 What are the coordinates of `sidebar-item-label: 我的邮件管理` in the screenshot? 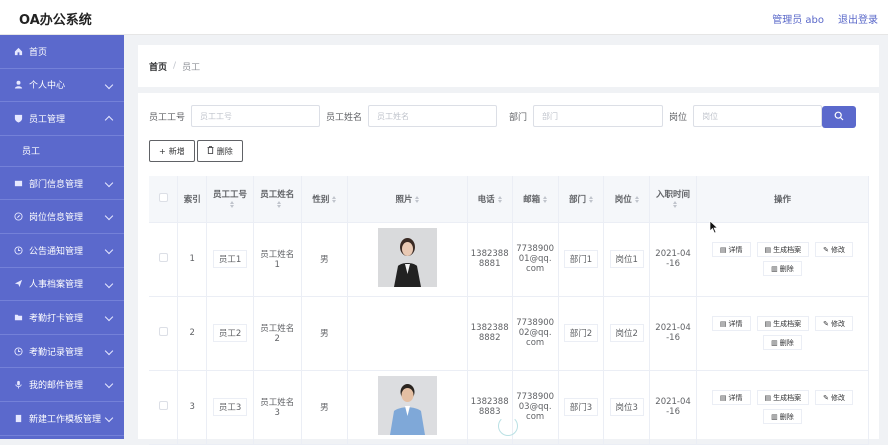 It's located at (56, 384).